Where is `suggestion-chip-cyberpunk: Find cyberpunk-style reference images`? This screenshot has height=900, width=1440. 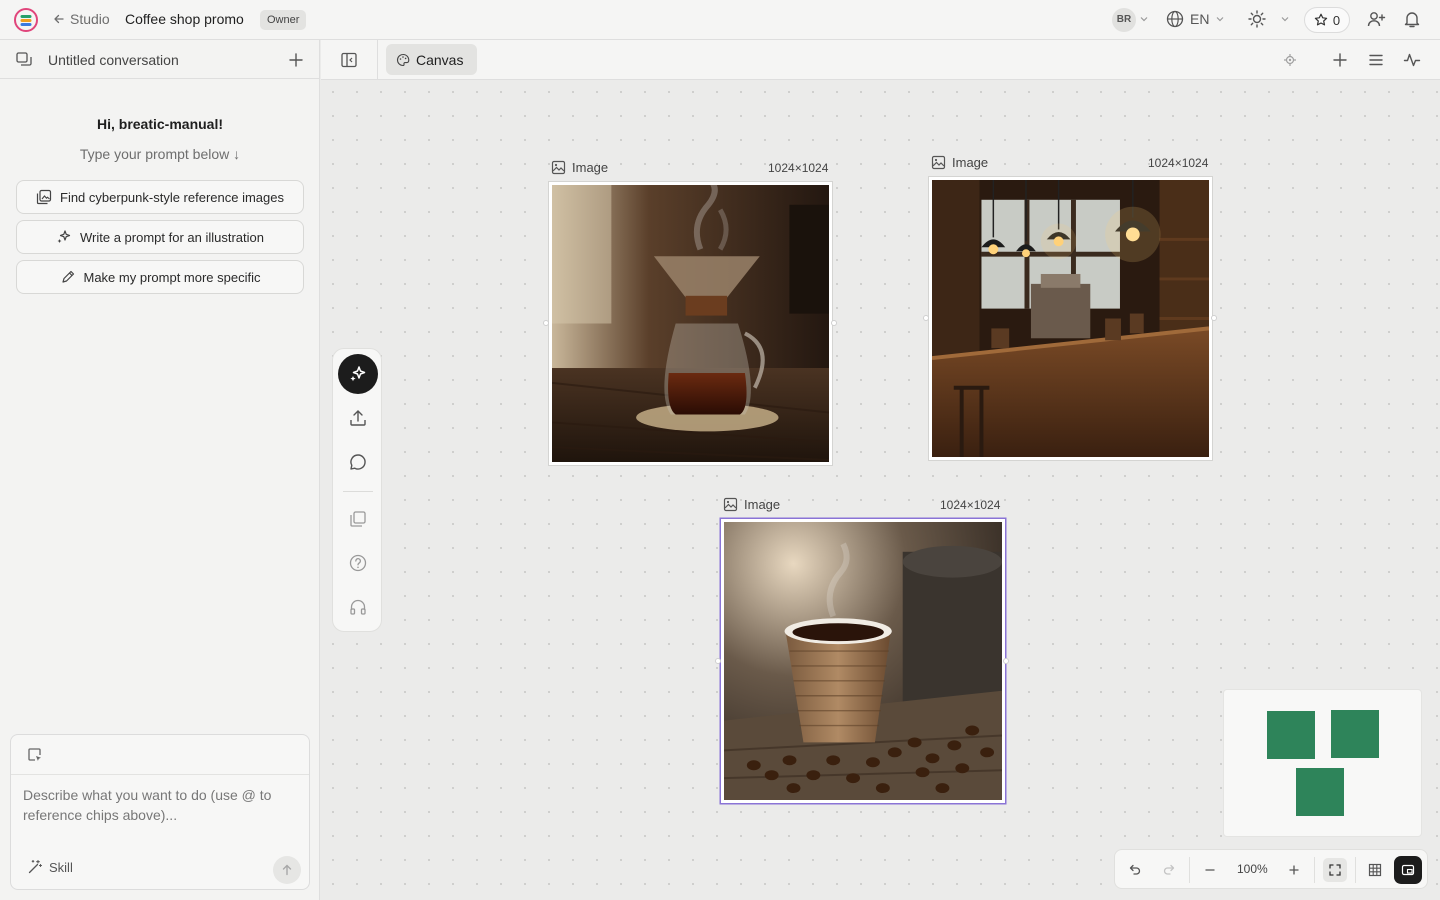 suggestion-chip-cyberpunk: Find cyberpunk-style reference images is located at coordinates (160, 197).